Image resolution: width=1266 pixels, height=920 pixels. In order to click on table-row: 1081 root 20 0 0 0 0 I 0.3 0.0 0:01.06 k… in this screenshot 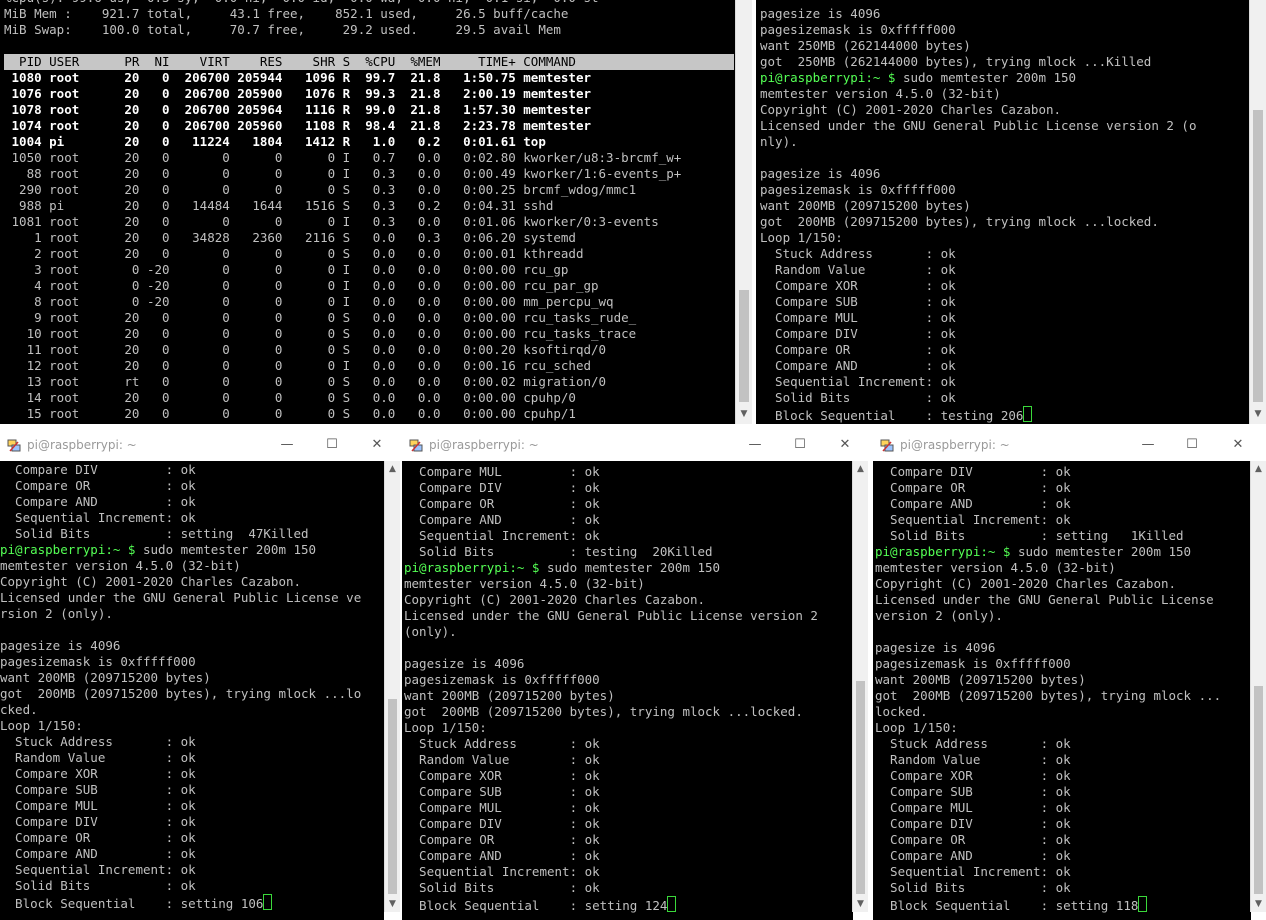, I will do `click(331, 221)`.